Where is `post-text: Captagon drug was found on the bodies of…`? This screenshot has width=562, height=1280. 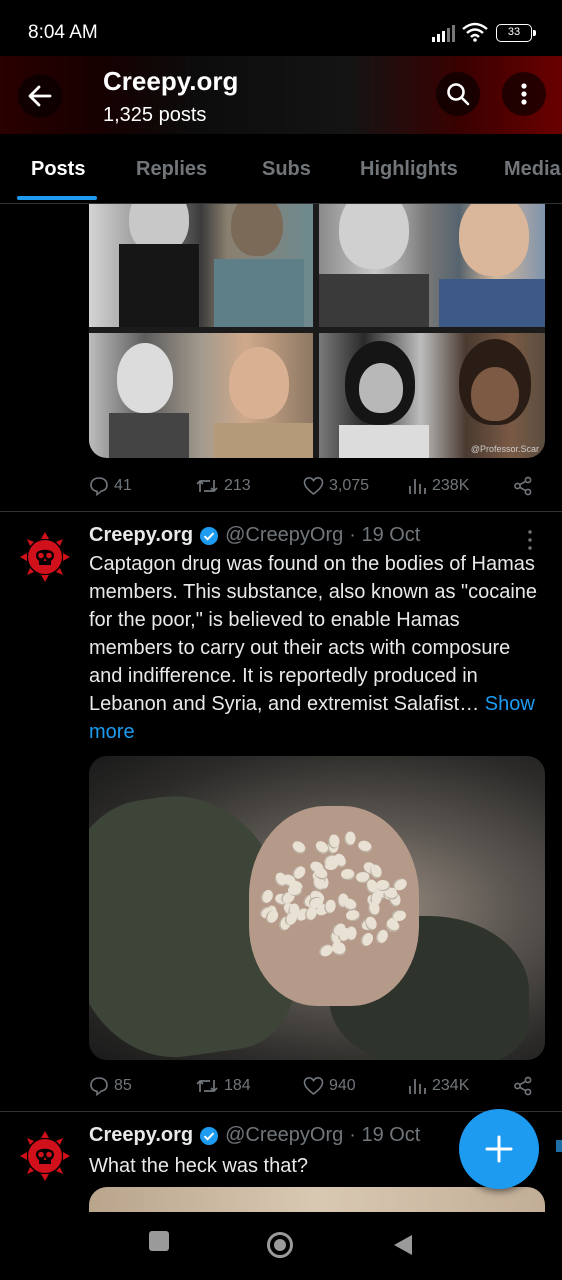 post-text: Captagon drug was found on the bodies of… is located at coordinates (314, 648).